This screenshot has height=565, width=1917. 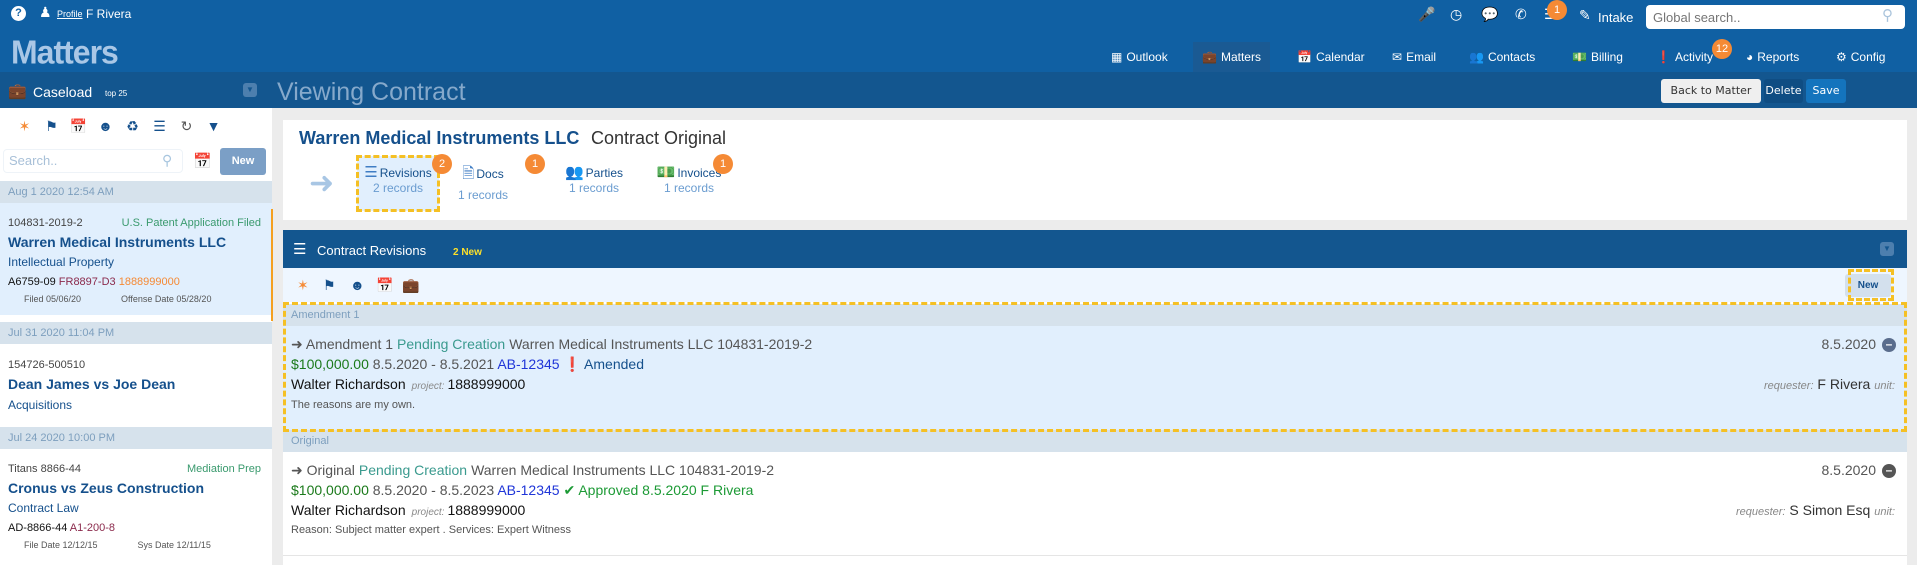 I want to click on tab-label-text: Parties, so click(x=604, y=173).